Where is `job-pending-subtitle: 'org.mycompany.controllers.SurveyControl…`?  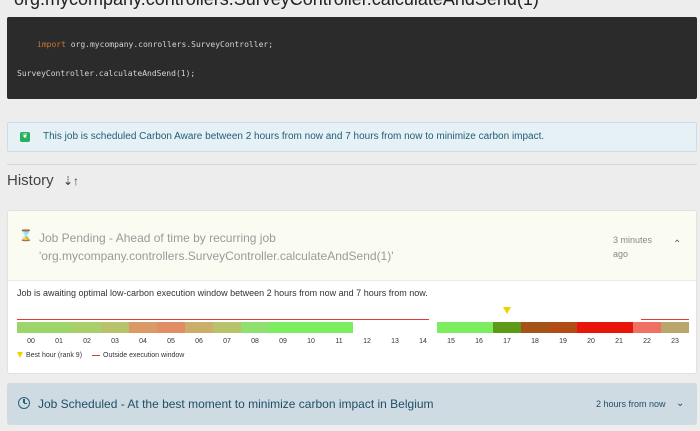
job-pending-subtitle: 'org.mycompany.controllers.SurveyControl… is located at coordinates (216, 256).